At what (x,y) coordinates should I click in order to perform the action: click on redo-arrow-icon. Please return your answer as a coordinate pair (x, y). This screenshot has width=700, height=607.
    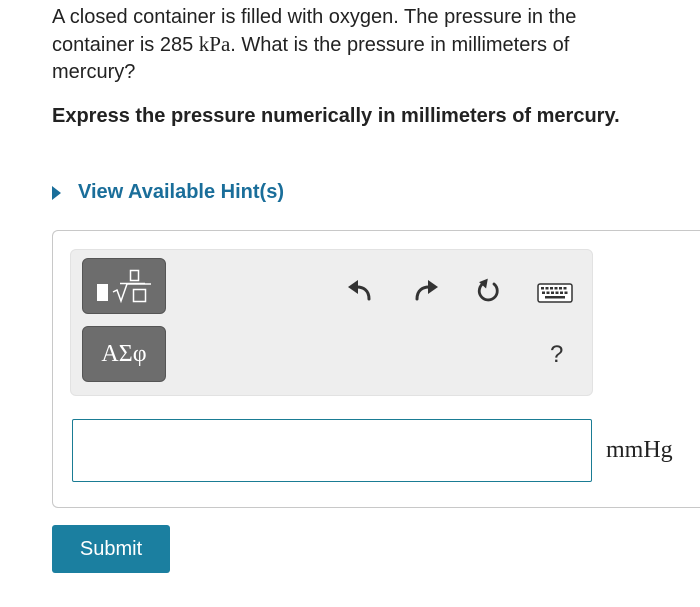
    Looking at the image, I should click on (426, 291).